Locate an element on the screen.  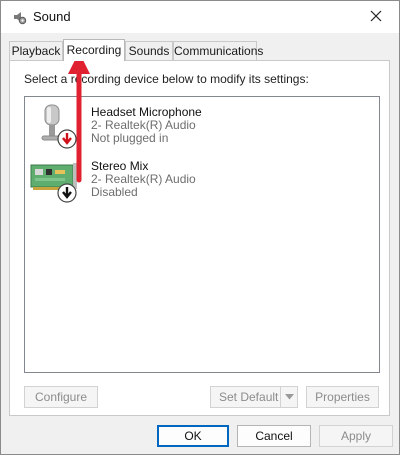
tab-communications: Communications is located at coordinates (218, 50).